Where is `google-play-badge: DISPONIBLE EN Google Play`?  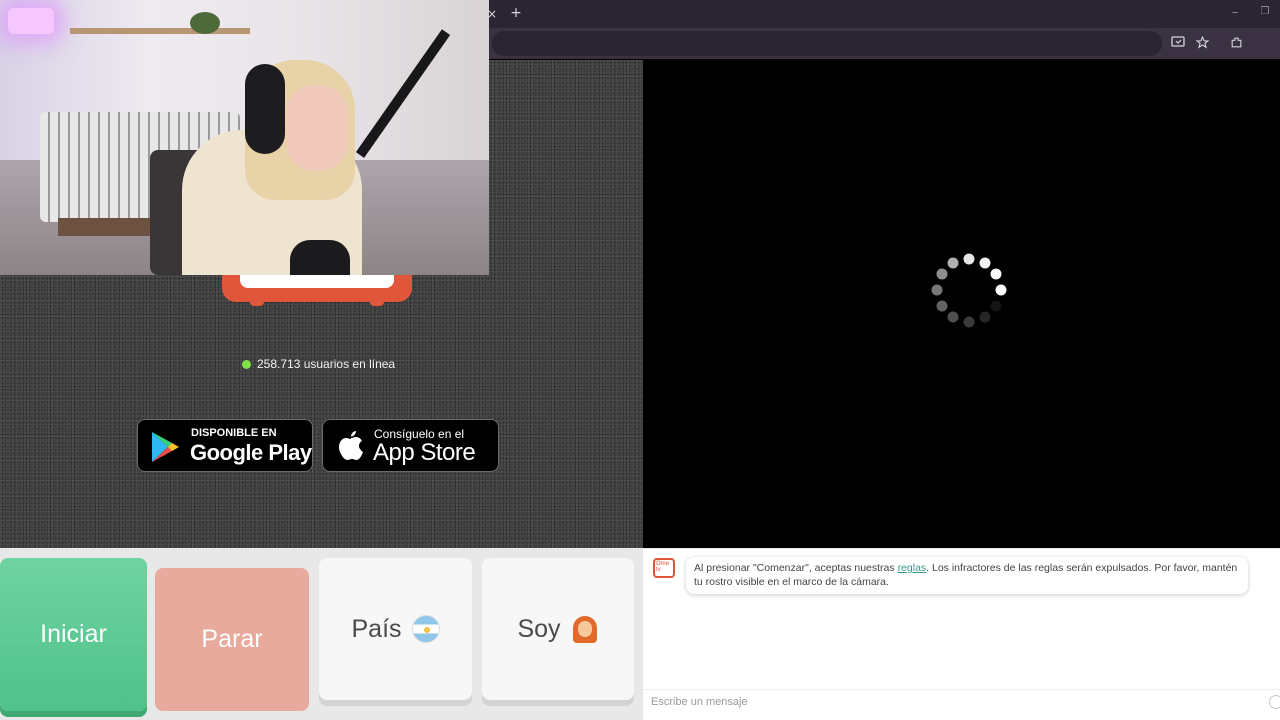
google-play-badge: DISPONIBLE EN Google Play is located at coordinates (225, 445).